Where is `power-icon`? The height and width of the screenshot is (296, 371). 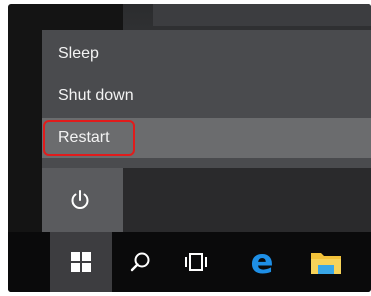
power-icon is located at coordinates (80, 200).